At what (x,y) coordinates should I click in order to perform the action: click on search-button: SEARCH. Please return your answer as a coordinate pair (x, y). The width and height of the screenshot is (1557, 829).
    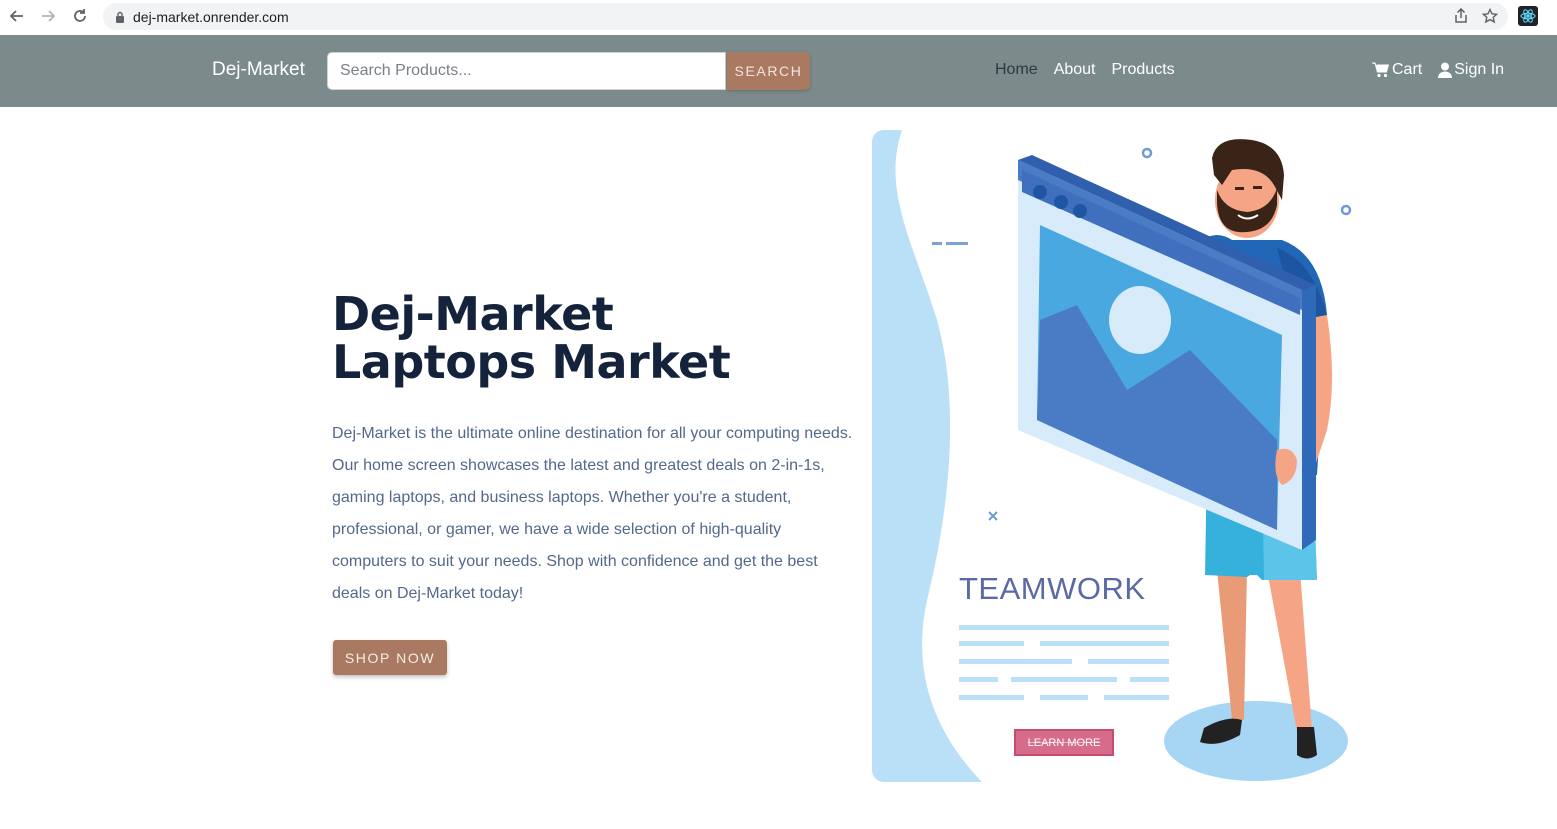
    Looking at the image, I should click on (768, 71).